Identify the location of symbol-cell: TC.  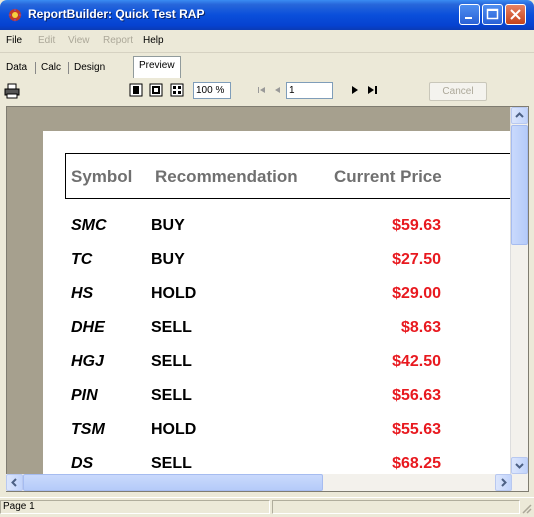
(82, 259).